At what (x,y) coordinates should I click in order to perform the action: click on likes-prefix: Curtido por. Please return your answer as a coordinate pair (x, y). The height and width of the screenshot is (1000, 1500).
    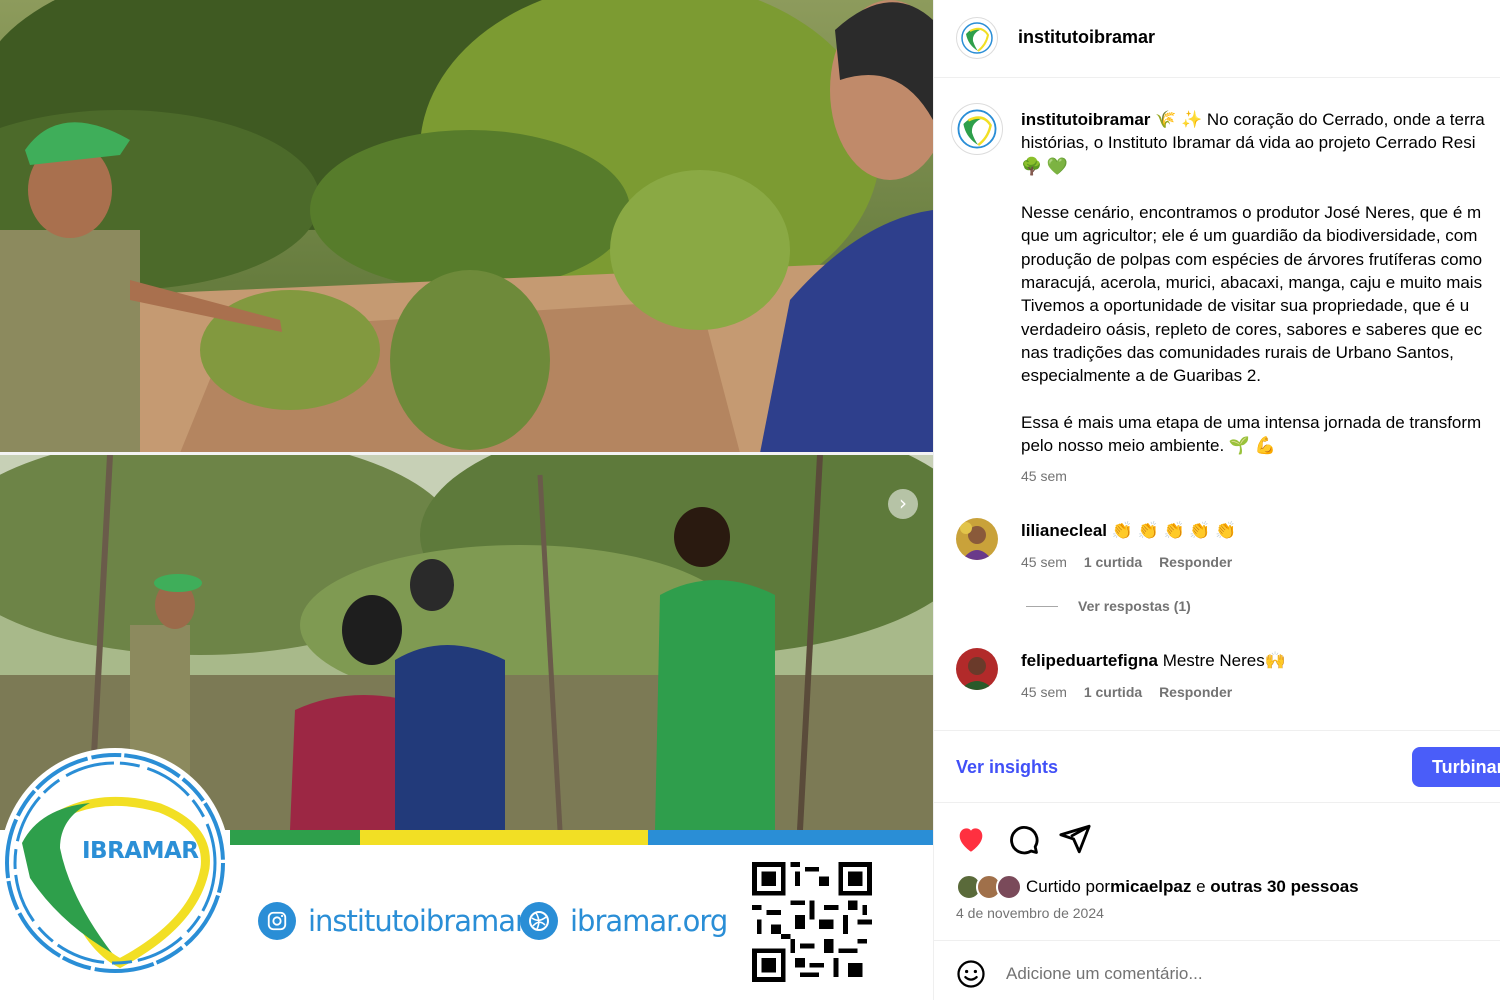
    Looking at the image, I should click on (1068, 886).